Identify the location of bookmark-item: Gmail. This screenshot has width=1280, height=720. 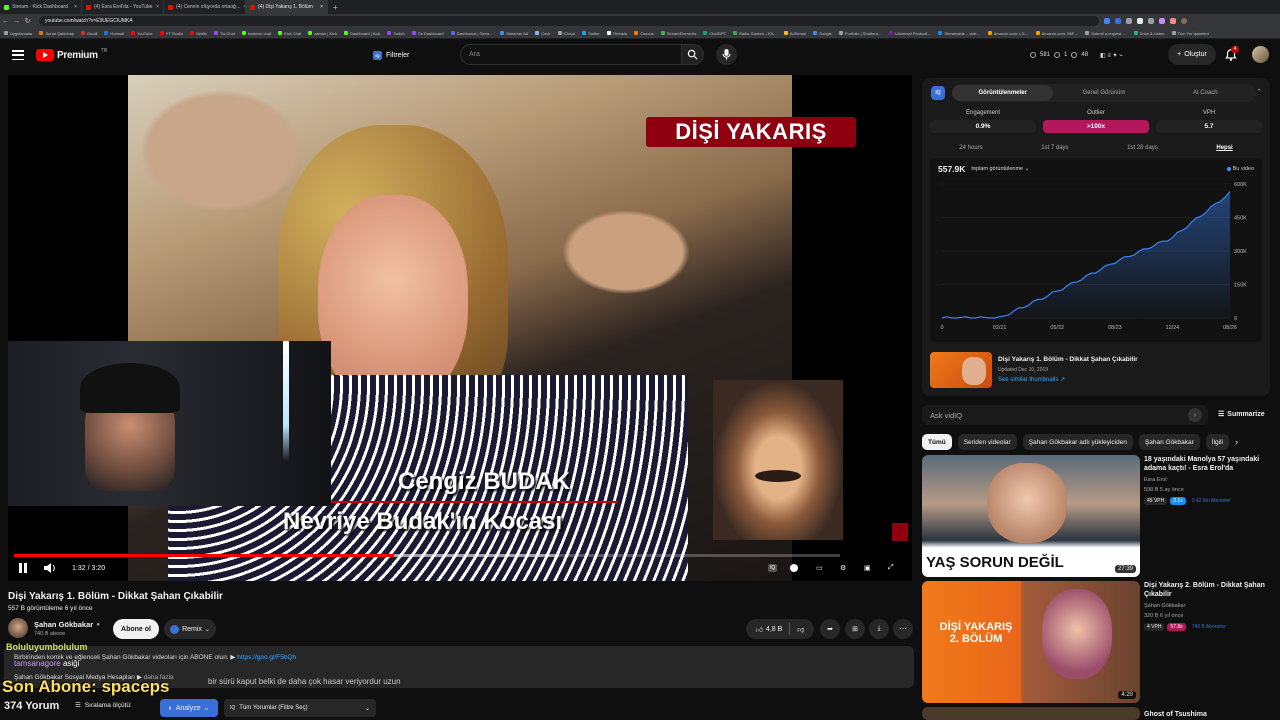
(88, 33).